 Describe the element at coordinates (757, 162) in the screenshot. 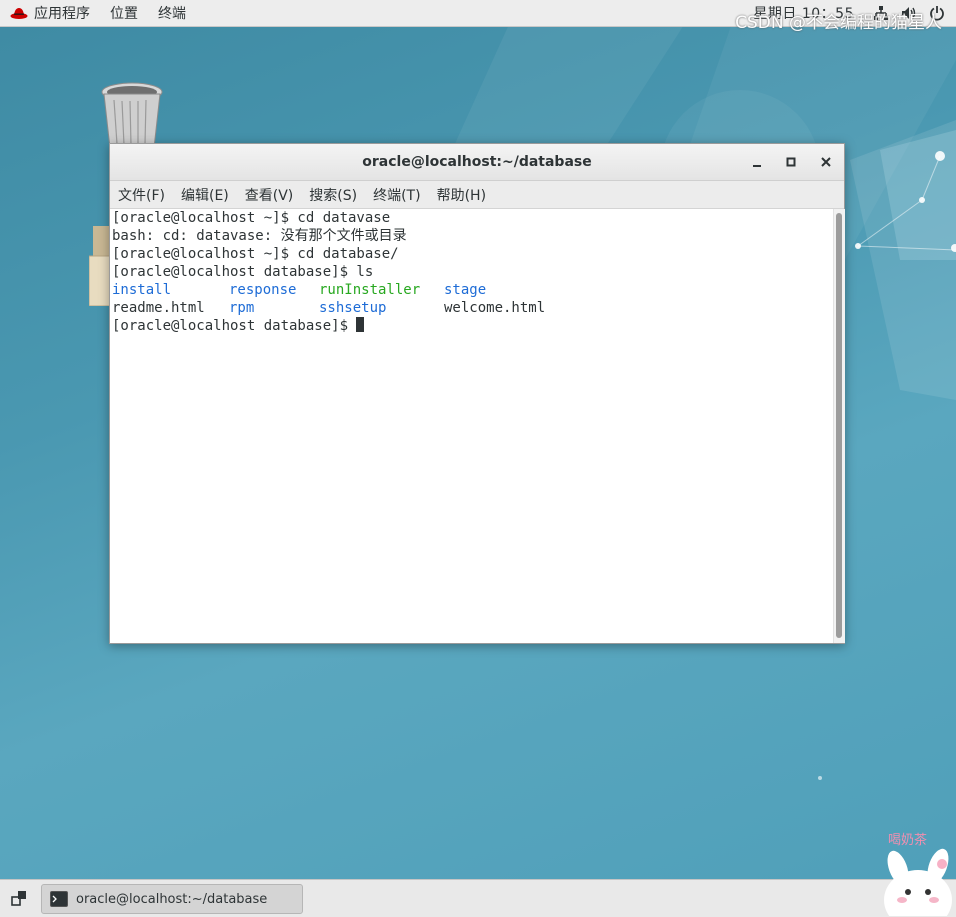

I see `minimize-button` at that location.